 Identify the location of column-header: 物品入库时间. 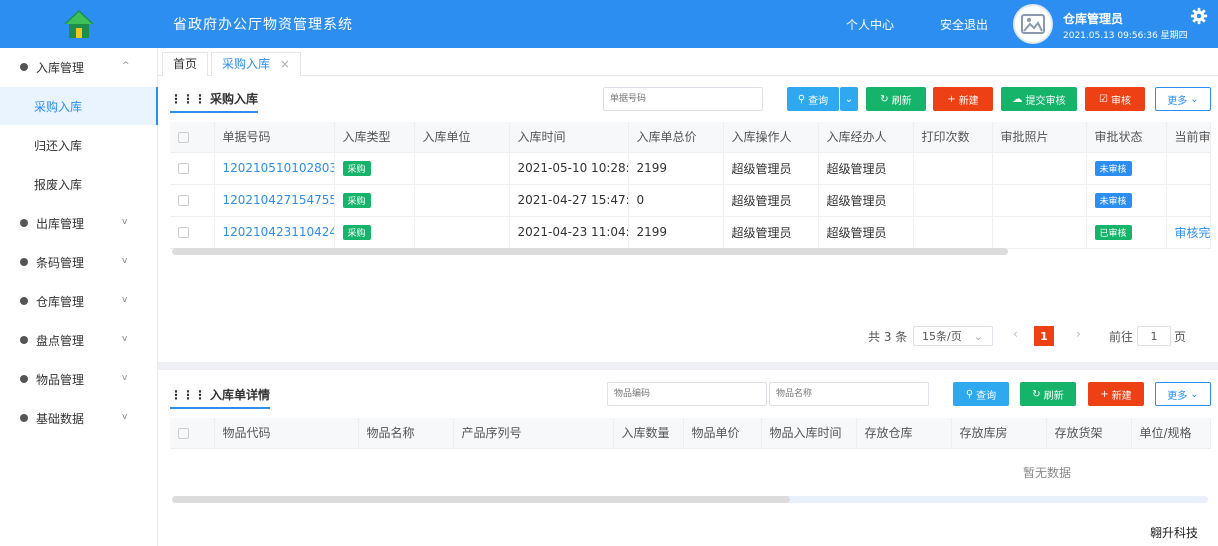
(809, 433).